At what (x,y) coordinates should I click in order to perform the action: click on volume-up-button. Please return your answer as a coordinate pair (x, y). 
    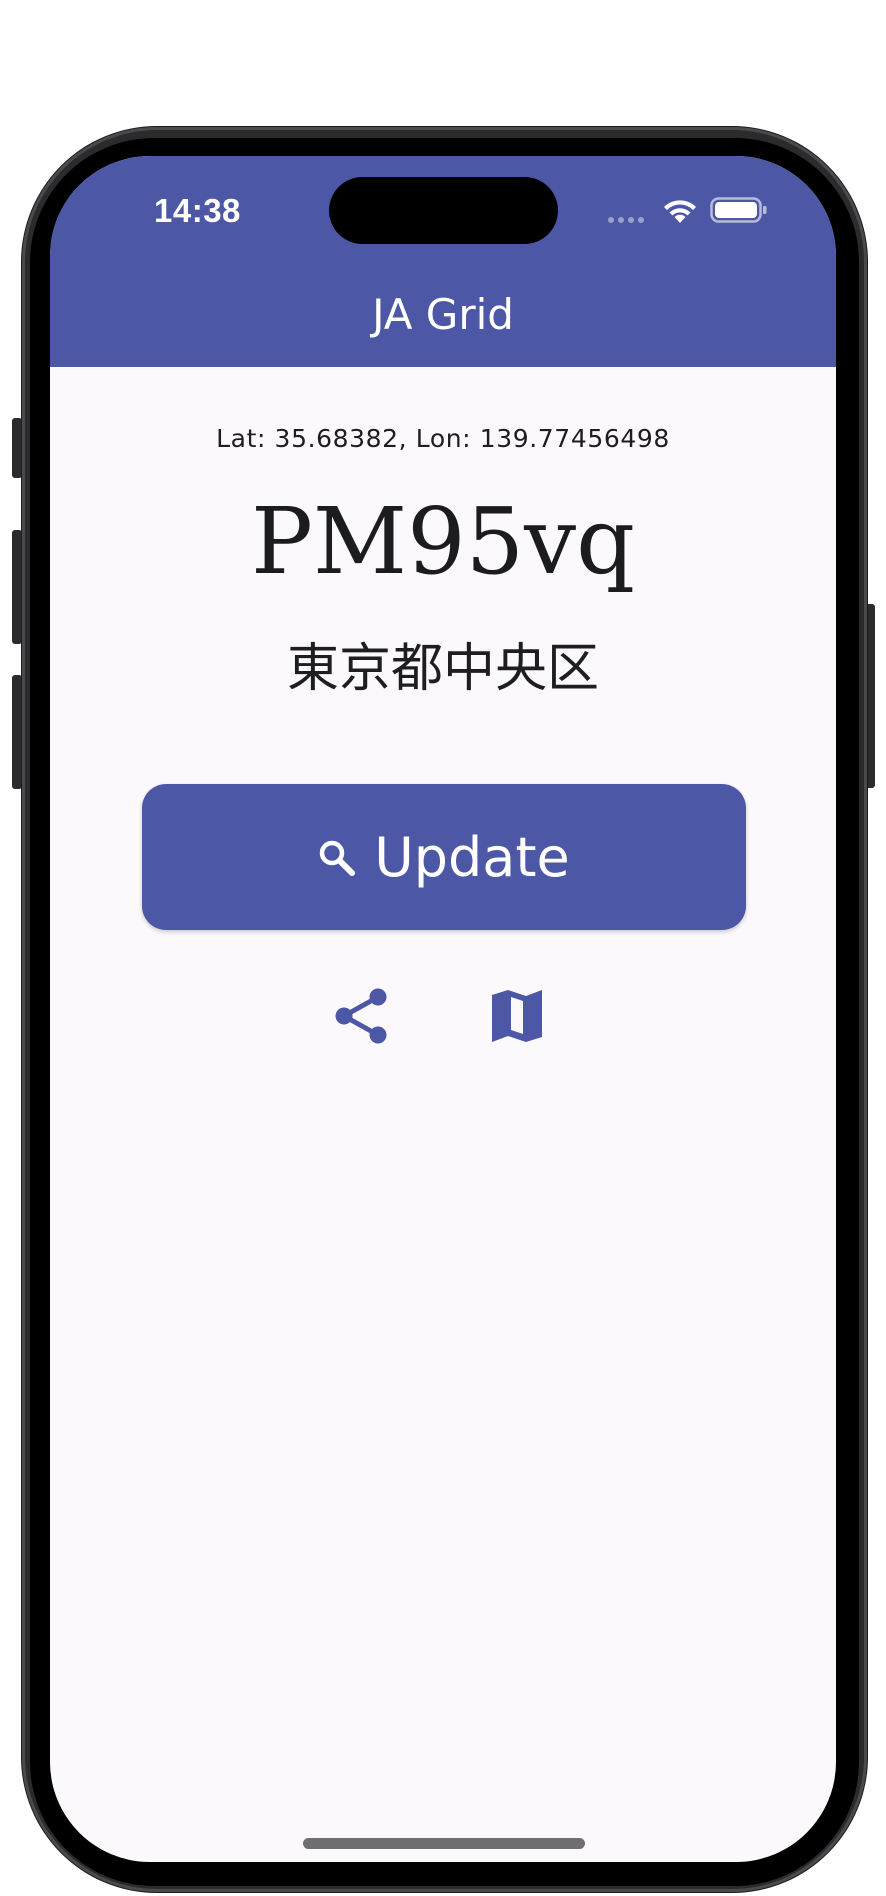
    Looking at the image, I should click on (17, 587).